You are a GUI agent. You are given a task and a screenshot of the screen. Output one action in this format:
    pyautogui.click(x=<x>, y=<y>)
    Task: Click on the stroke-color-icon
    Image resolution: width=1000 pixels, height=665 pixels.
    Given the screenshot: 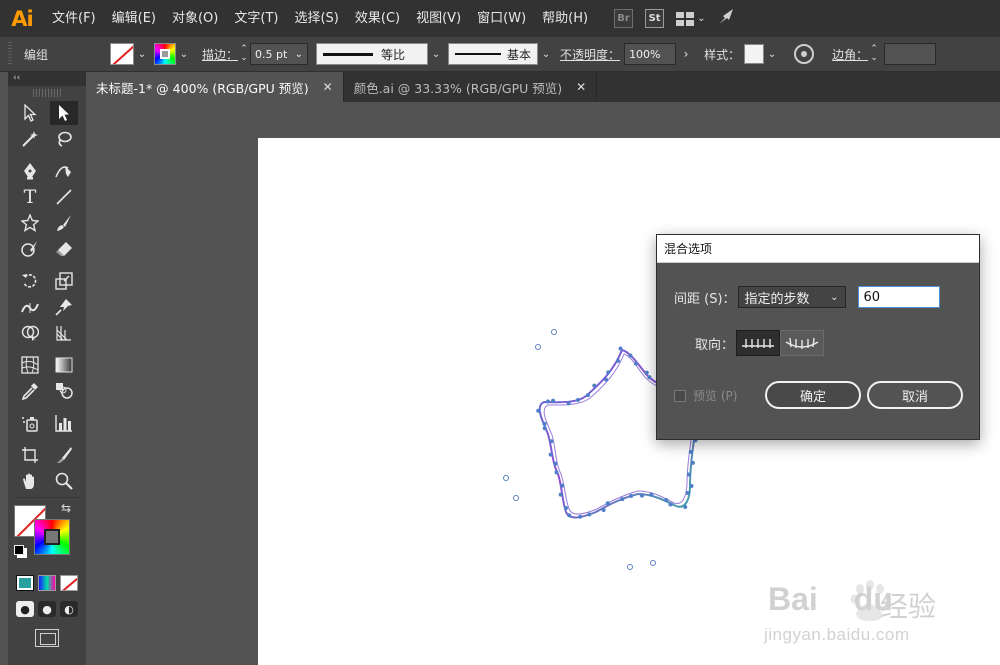 What is the action you would take?
    pyautogui.click(x=52, y=537)
    